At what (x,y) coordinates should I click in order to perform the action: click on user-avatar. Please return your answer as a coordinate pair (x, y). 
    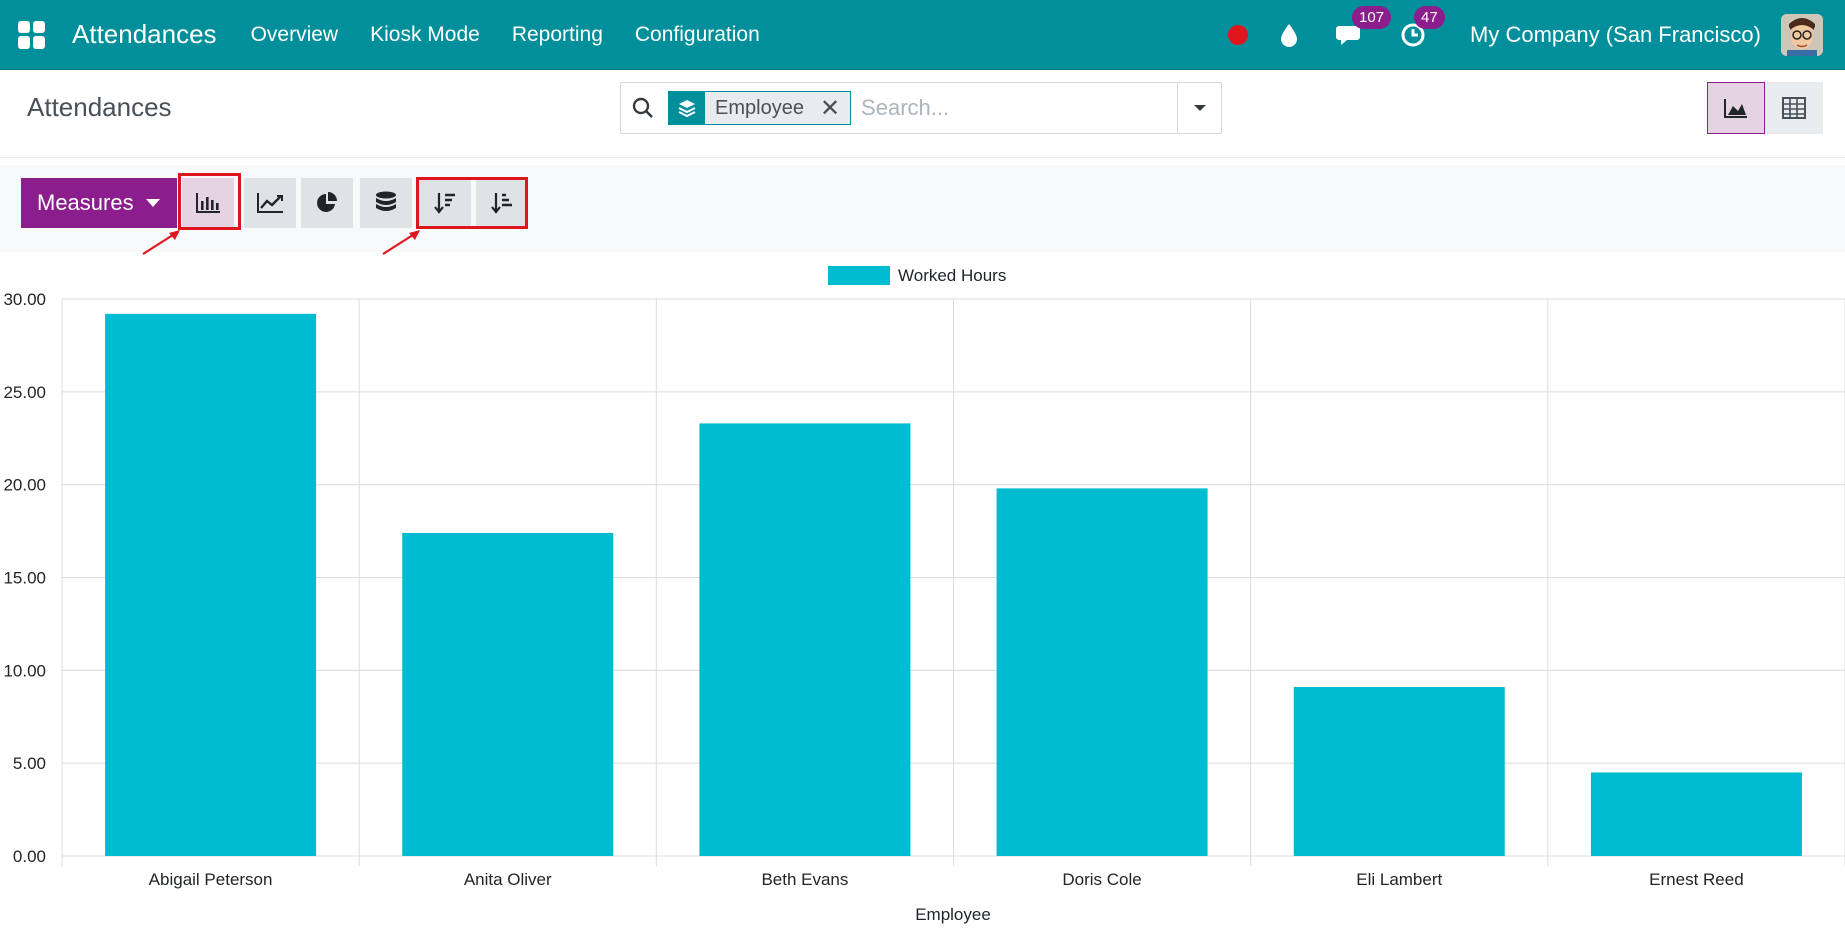
    Looking at the image, I should click on (1802, 34).